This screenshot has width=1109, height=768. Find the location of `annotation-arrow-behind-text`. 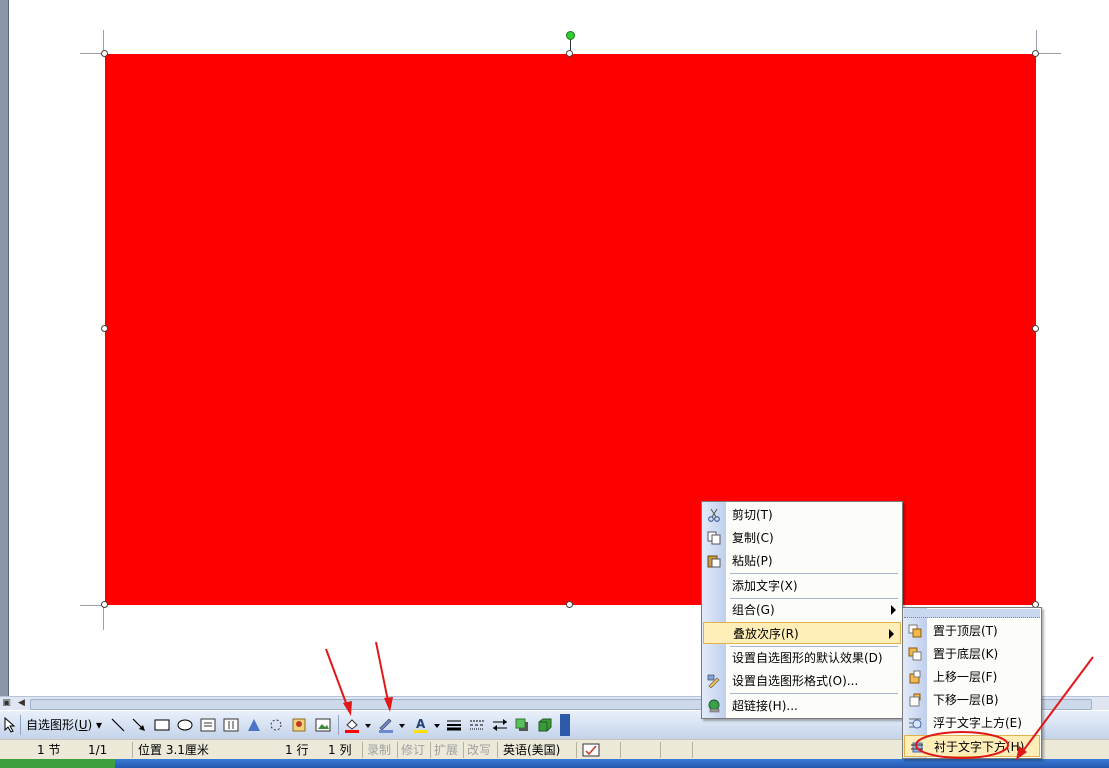

annotation-arrow-behind-text is located at coordinates (1055, 708).